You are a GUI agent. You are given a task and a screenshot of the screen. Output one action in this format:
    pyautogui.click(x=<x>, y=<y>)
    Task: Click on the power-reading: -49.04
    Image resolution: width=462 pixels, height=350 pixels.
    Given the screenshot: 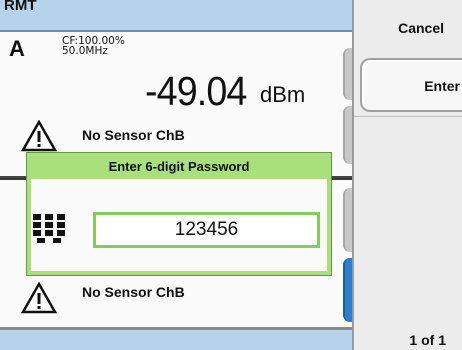 What is the action you would take?
    pyautogui.click(x=196, y=91)
    